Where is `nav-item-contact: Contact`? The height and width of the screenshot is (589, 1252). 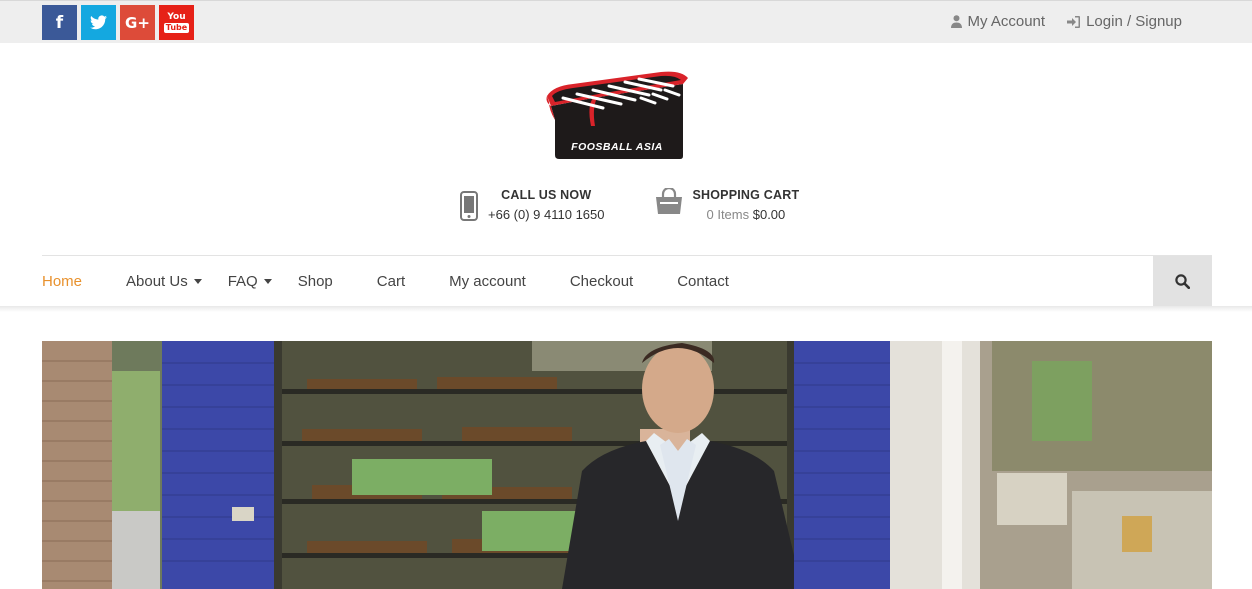 nav-item-contact: Contact is located at coordinates (703, 281).